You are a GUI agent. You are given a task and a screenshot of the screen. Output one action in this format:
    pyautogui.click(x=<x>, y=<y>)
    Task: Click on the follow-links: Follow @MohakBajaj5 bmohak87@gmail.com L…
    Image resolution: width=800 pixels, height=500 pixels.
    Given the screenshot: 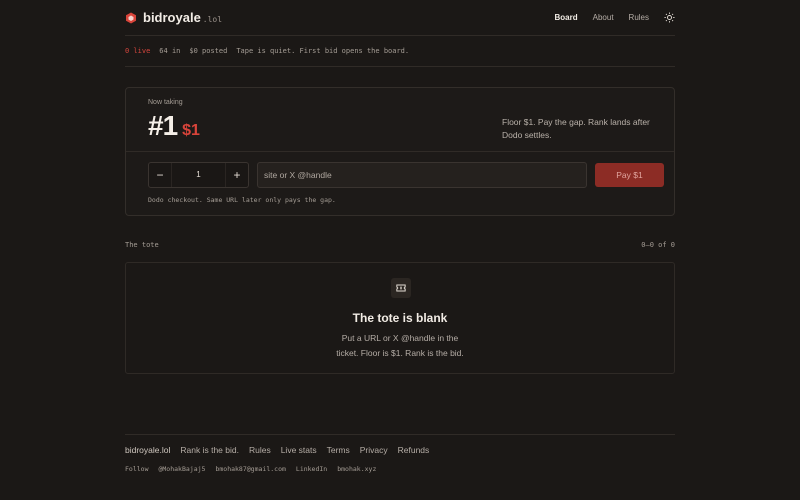 What is the action you would take?
    pyautogui.click(x=400, y=469)
    